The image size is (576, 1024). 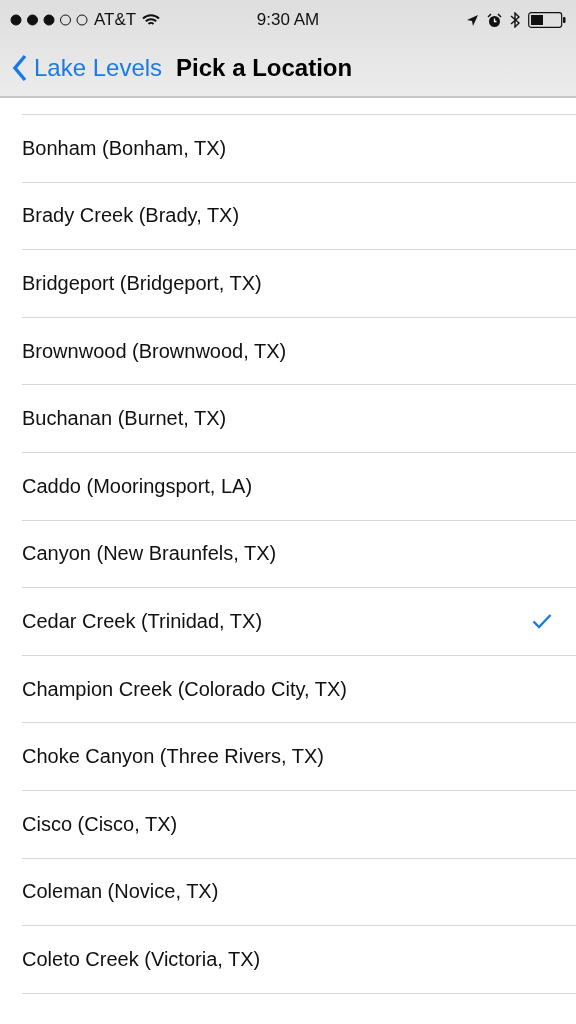 I want to click on location-item: Bonham (Bonham, TX), so click(x=287, y=148).